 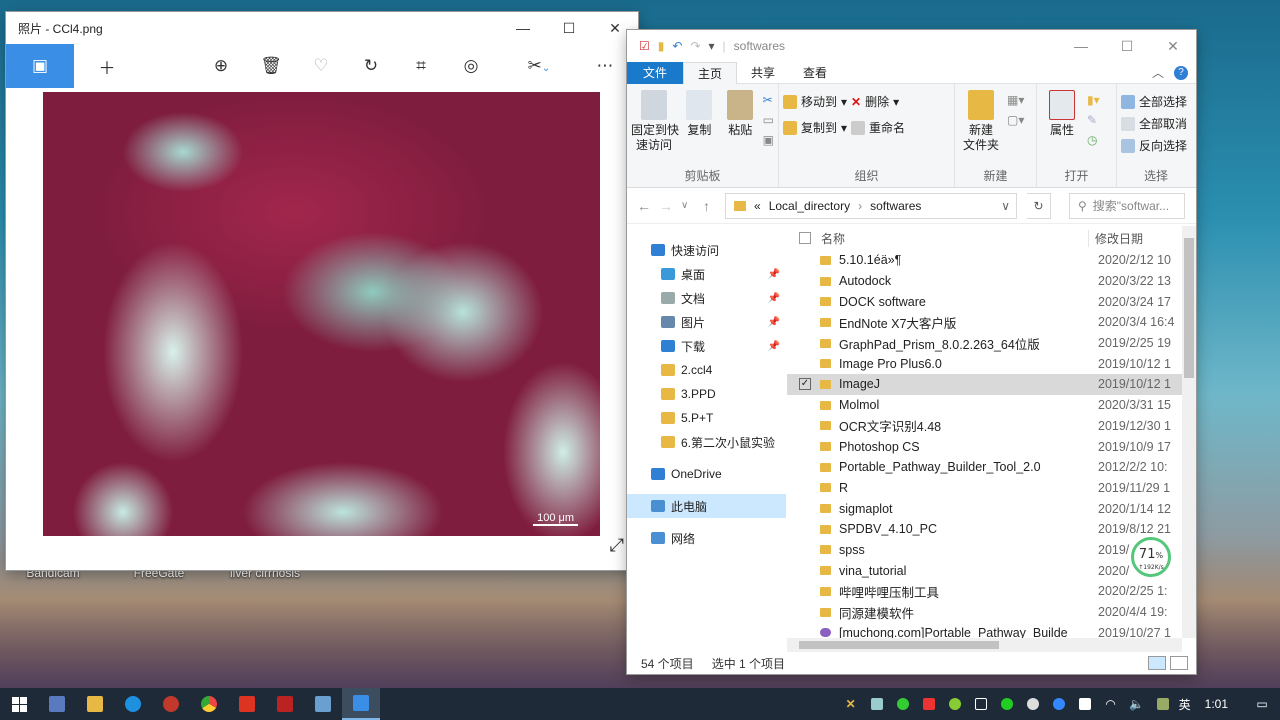 I want to click on nav-item: 桌面 📌, so click(x=706, y=274).